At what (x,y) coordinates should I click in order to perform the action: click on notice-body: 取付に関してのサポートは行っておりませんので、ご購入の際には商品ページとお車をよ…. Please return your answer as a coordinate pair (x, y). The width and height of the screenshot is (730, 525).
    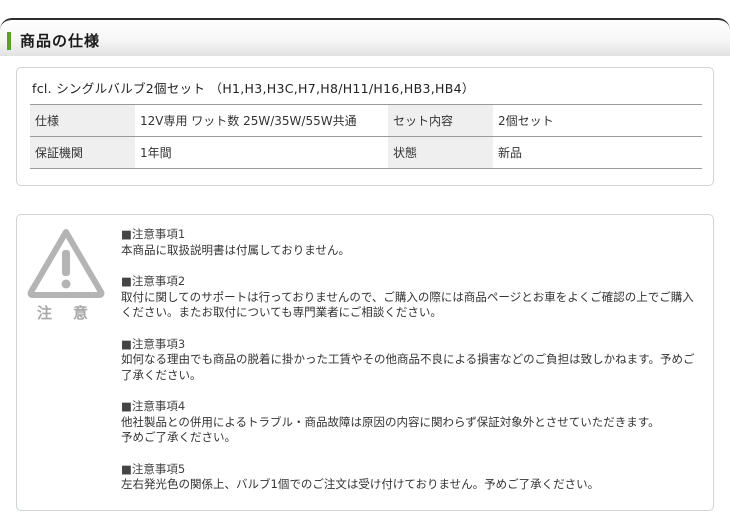
    Looking at the image, I should click on (407, 304).